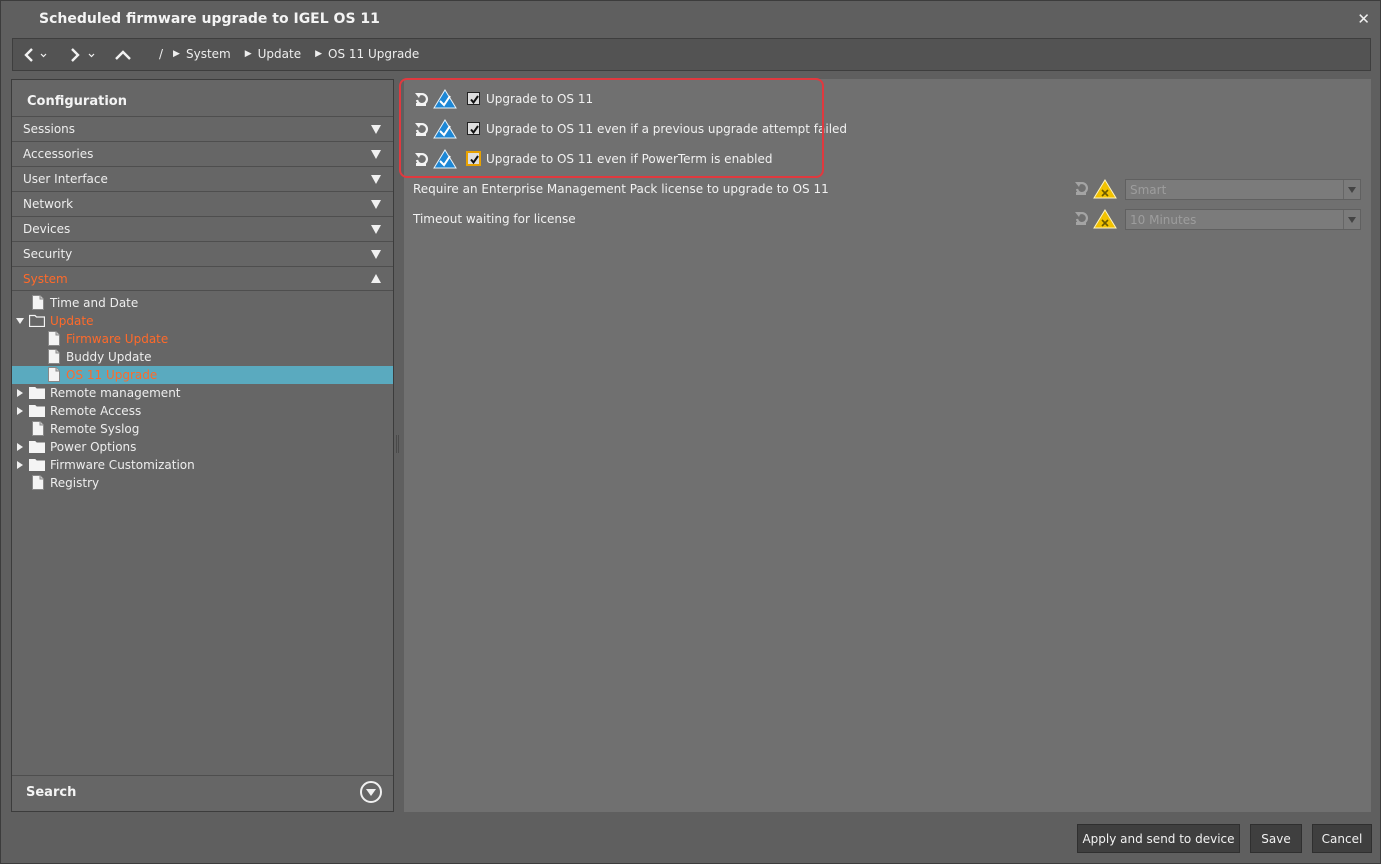  Describe the element at coordinates (48, 254) in the screenshot. I see `category-label: Security` at that location.